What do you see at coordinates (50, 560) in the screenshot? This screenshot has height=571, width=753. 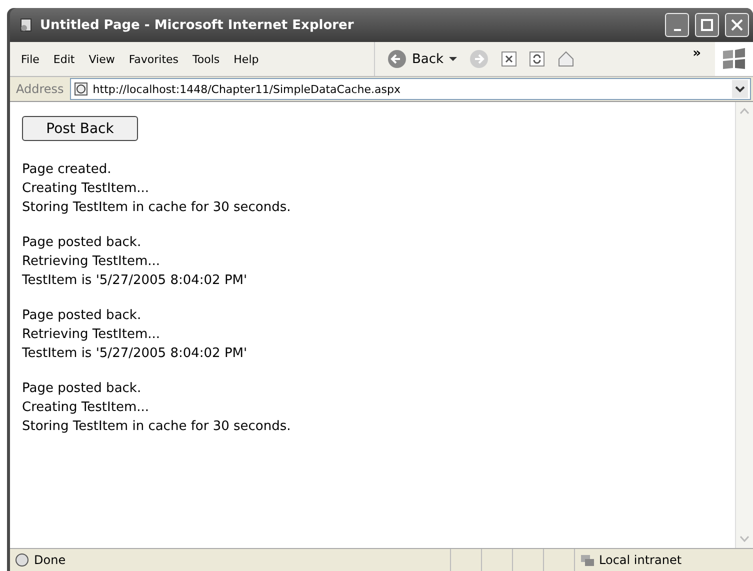 I see `status-text: Done` at bounding box center [50, 560].